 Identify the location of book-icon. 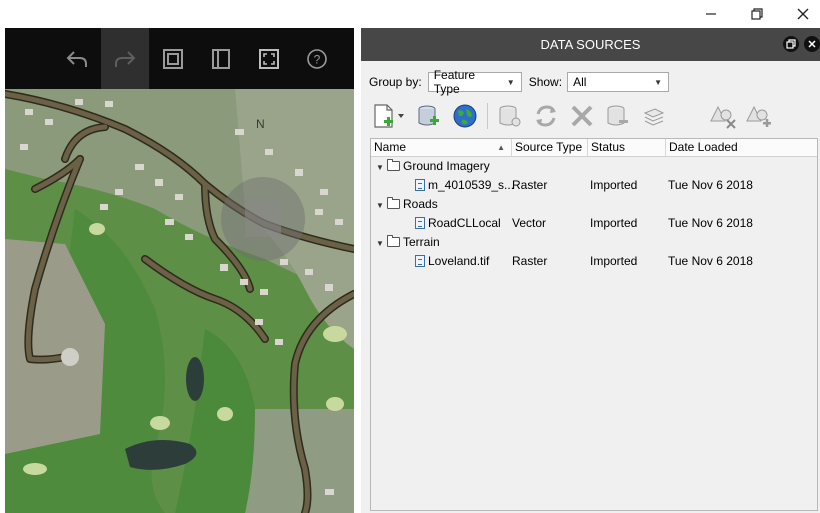
(221, 58).